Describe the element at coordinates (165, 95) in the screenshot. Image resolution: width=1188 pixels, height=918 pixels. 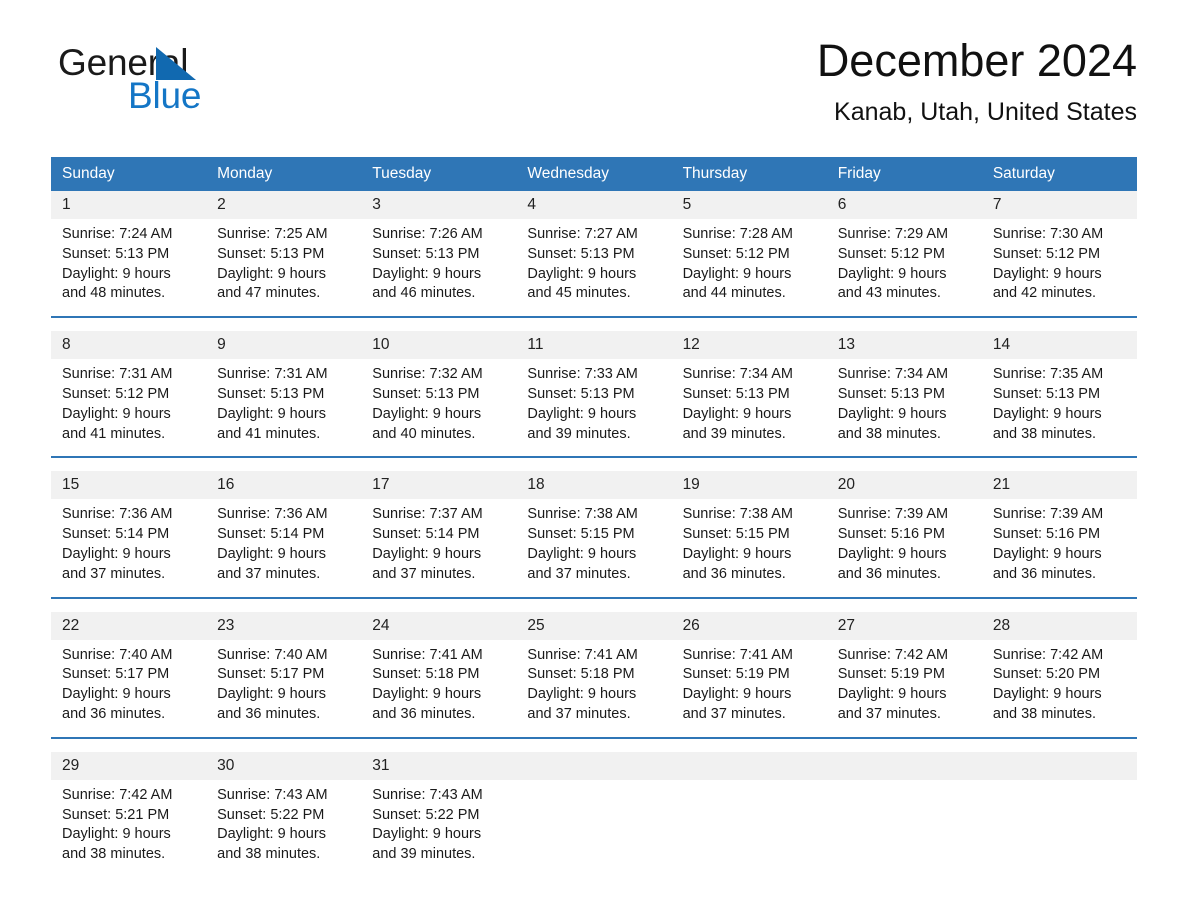
I see `logo-text-blue: Blue` at that location.